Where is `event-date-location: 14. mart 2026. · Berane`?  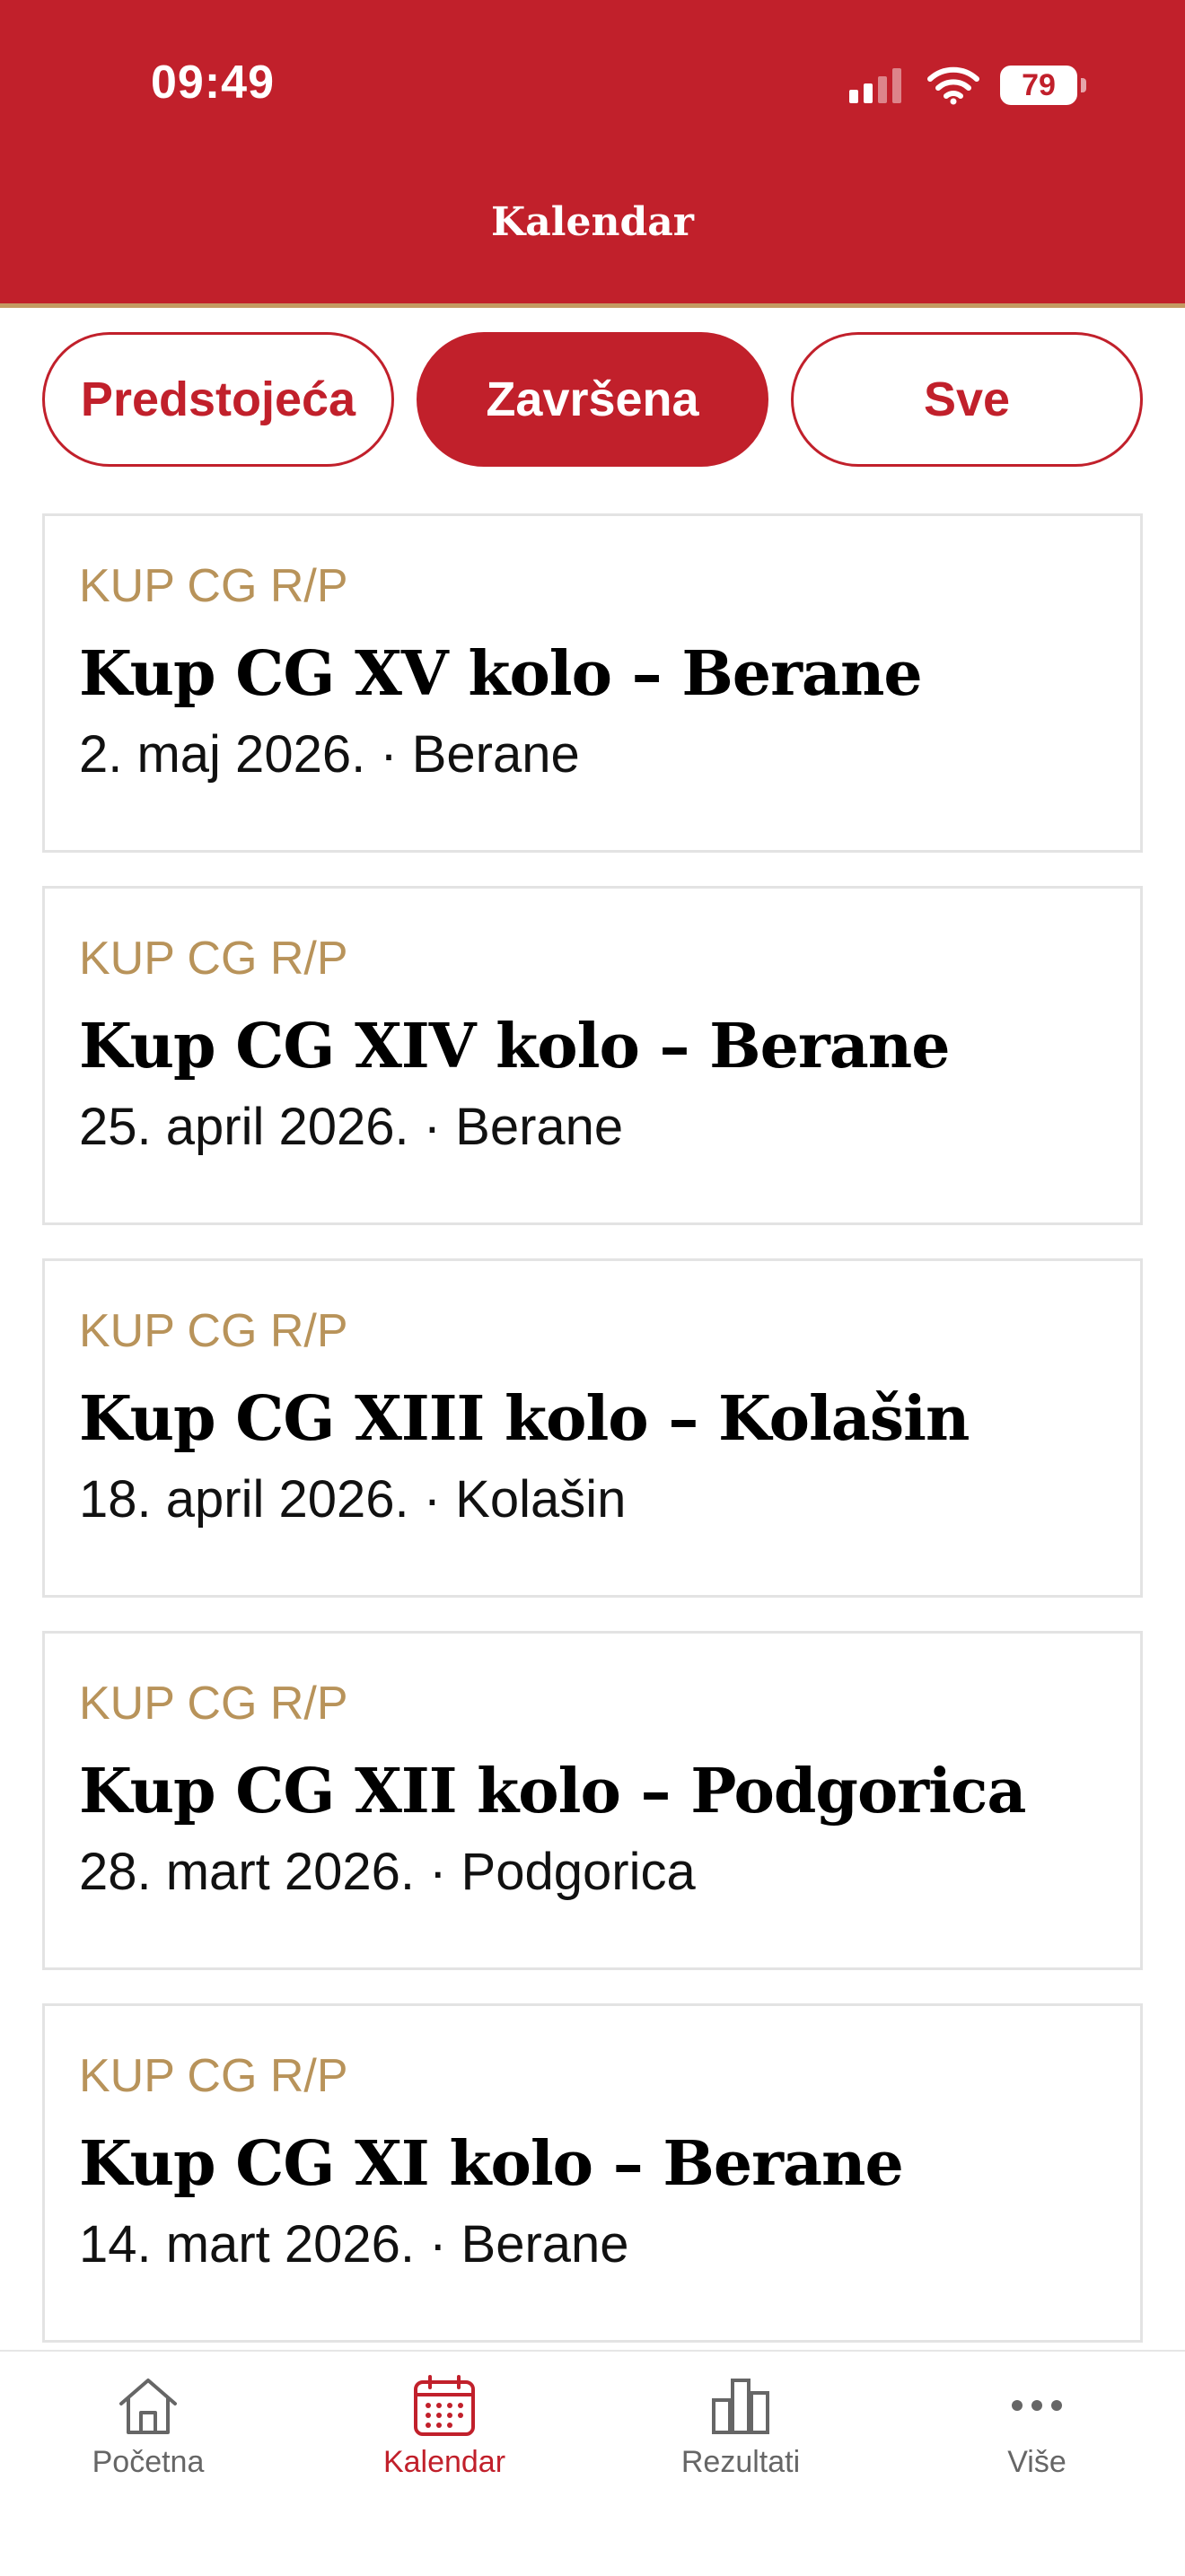 event-date-location: 14. mart 2026. · Berane is located at coordinates (354, 2244).